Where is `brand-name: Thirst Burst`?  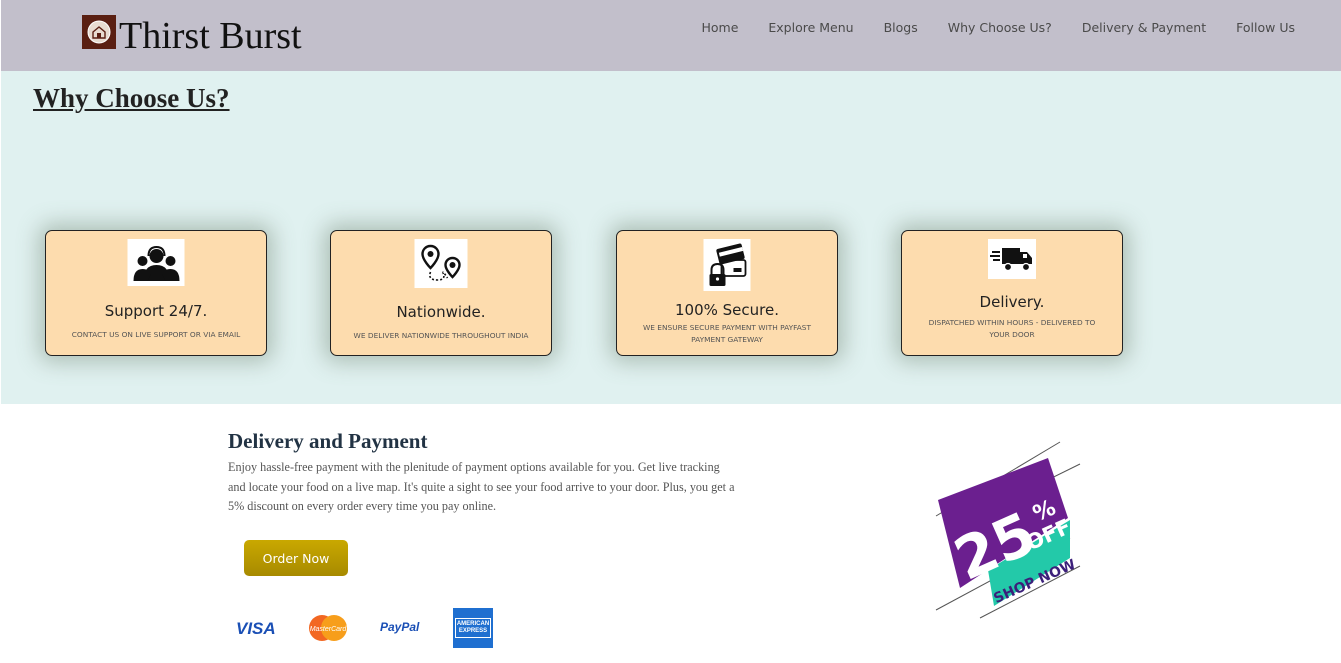
brand-name: Thirst Burst is located at coordinates (210, 36).